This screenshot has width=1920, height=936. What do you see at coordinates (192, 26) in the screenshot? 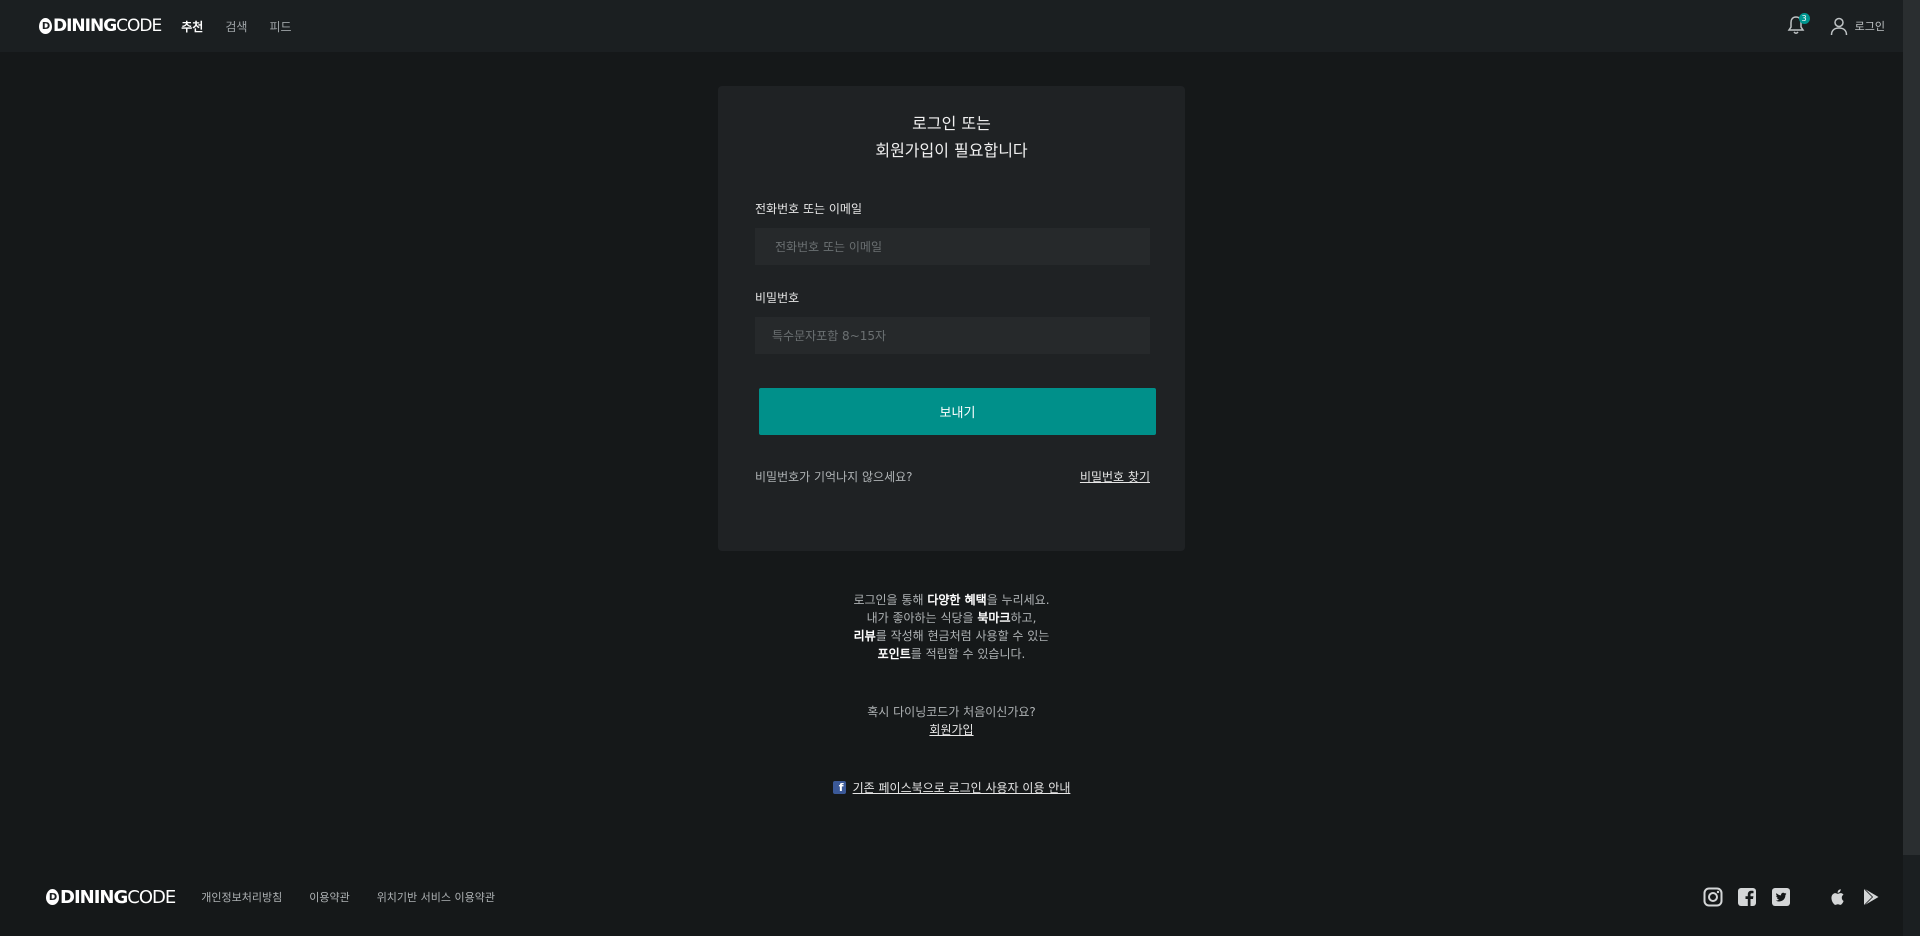
I see `nav-recommend: 추천` at bounding box center [192, 26].